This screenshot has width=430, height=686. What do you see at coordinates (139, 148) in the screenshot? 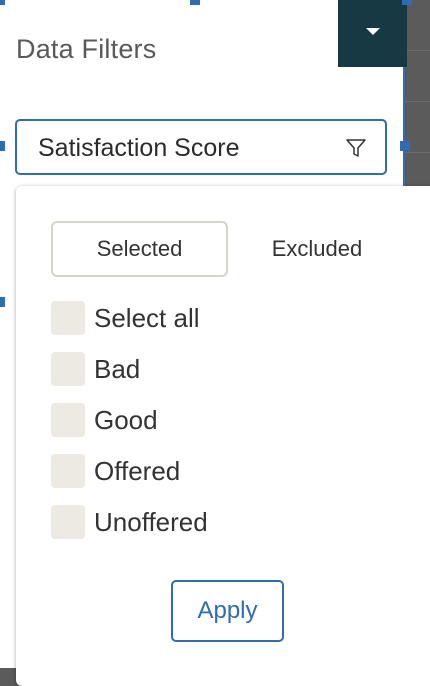
I see `filter-field-value: Satisfaction Score` at bounding box center [139, 148].